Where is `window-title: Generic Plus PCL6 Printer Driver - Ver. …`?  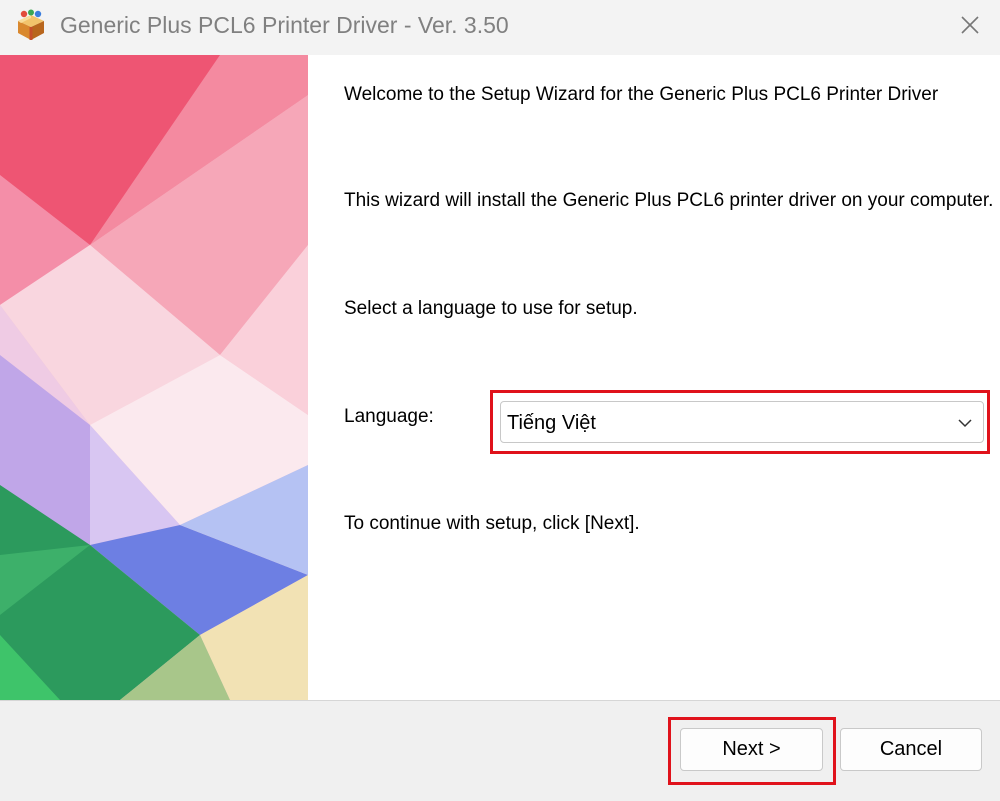 window-title: Generic Plus PCL6 Printer Driver - Ver. … is located at coordinates (284, 25).